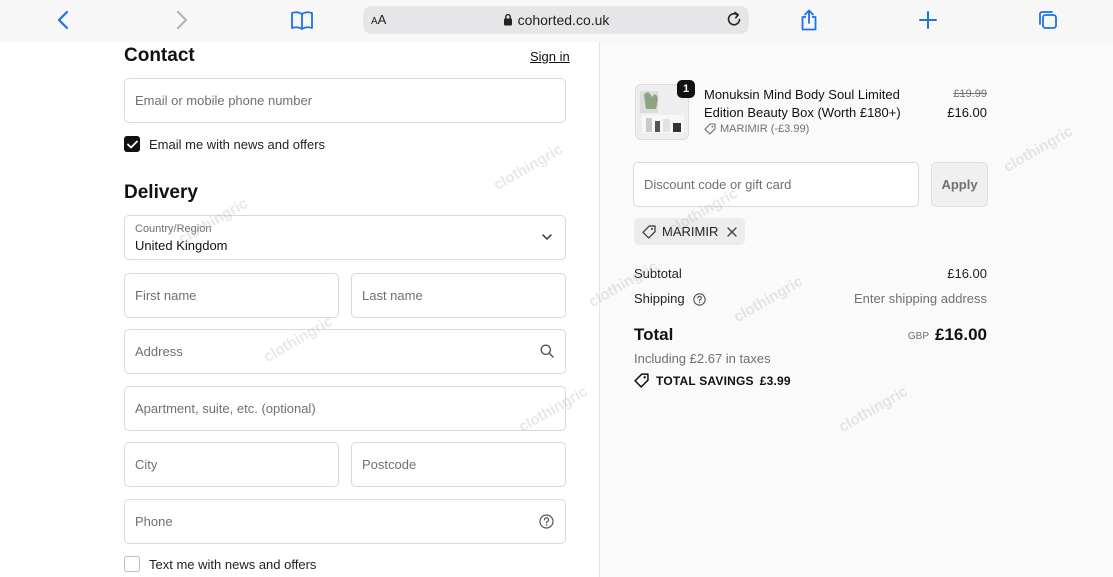 The image size is (1113, 577). Describe the element at coordinates (233, 564) in the screenshot. I see `sms-news-label: Text me with news and offers` at that location.